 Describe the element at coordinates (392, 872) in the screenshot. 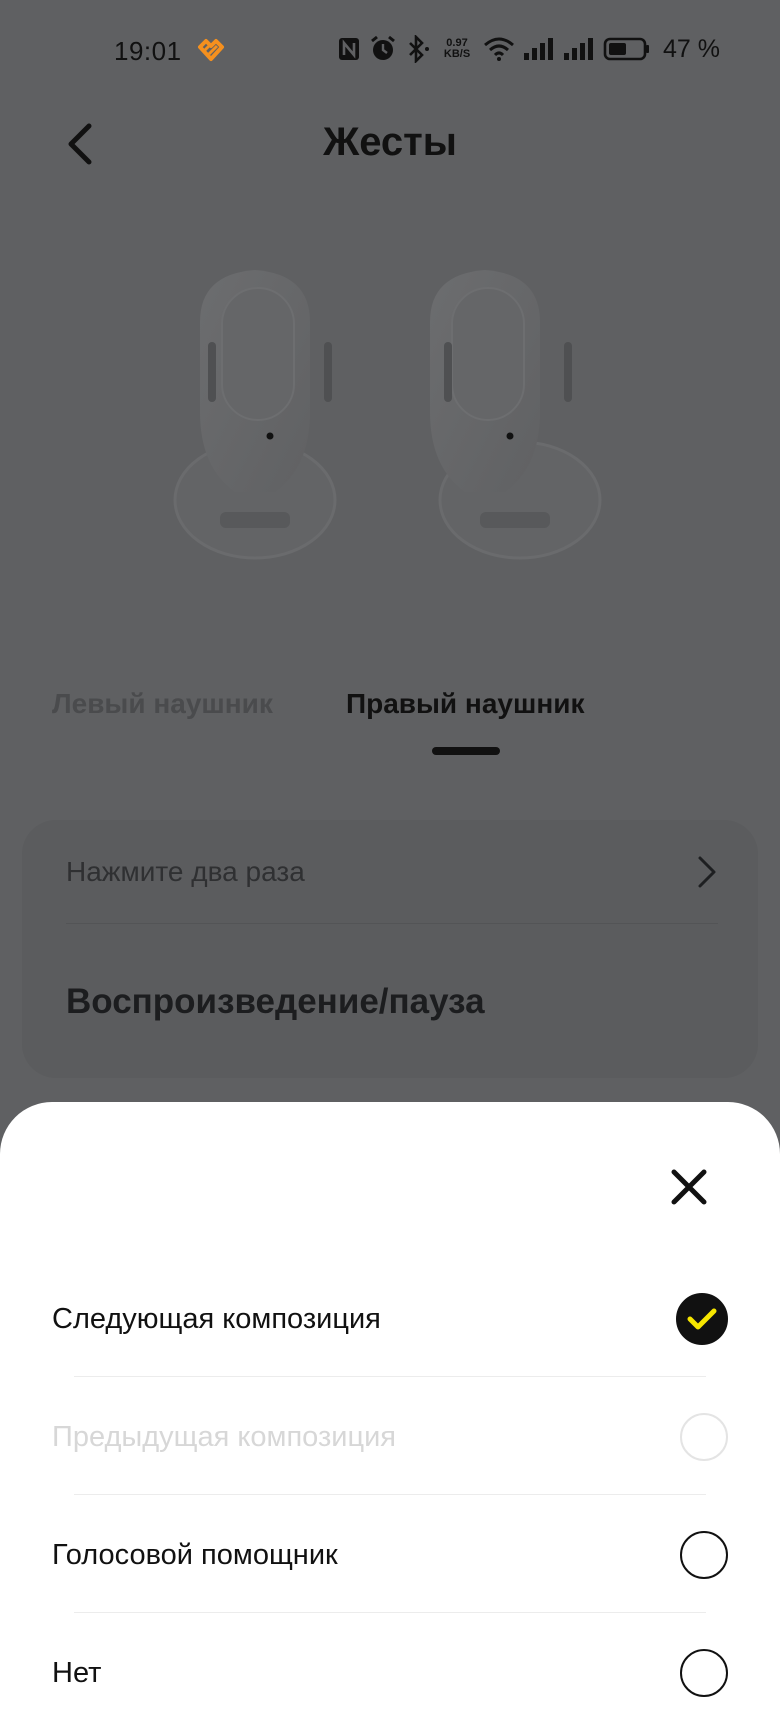

I see `double-tap-row: Нажмите два раза` at that location.